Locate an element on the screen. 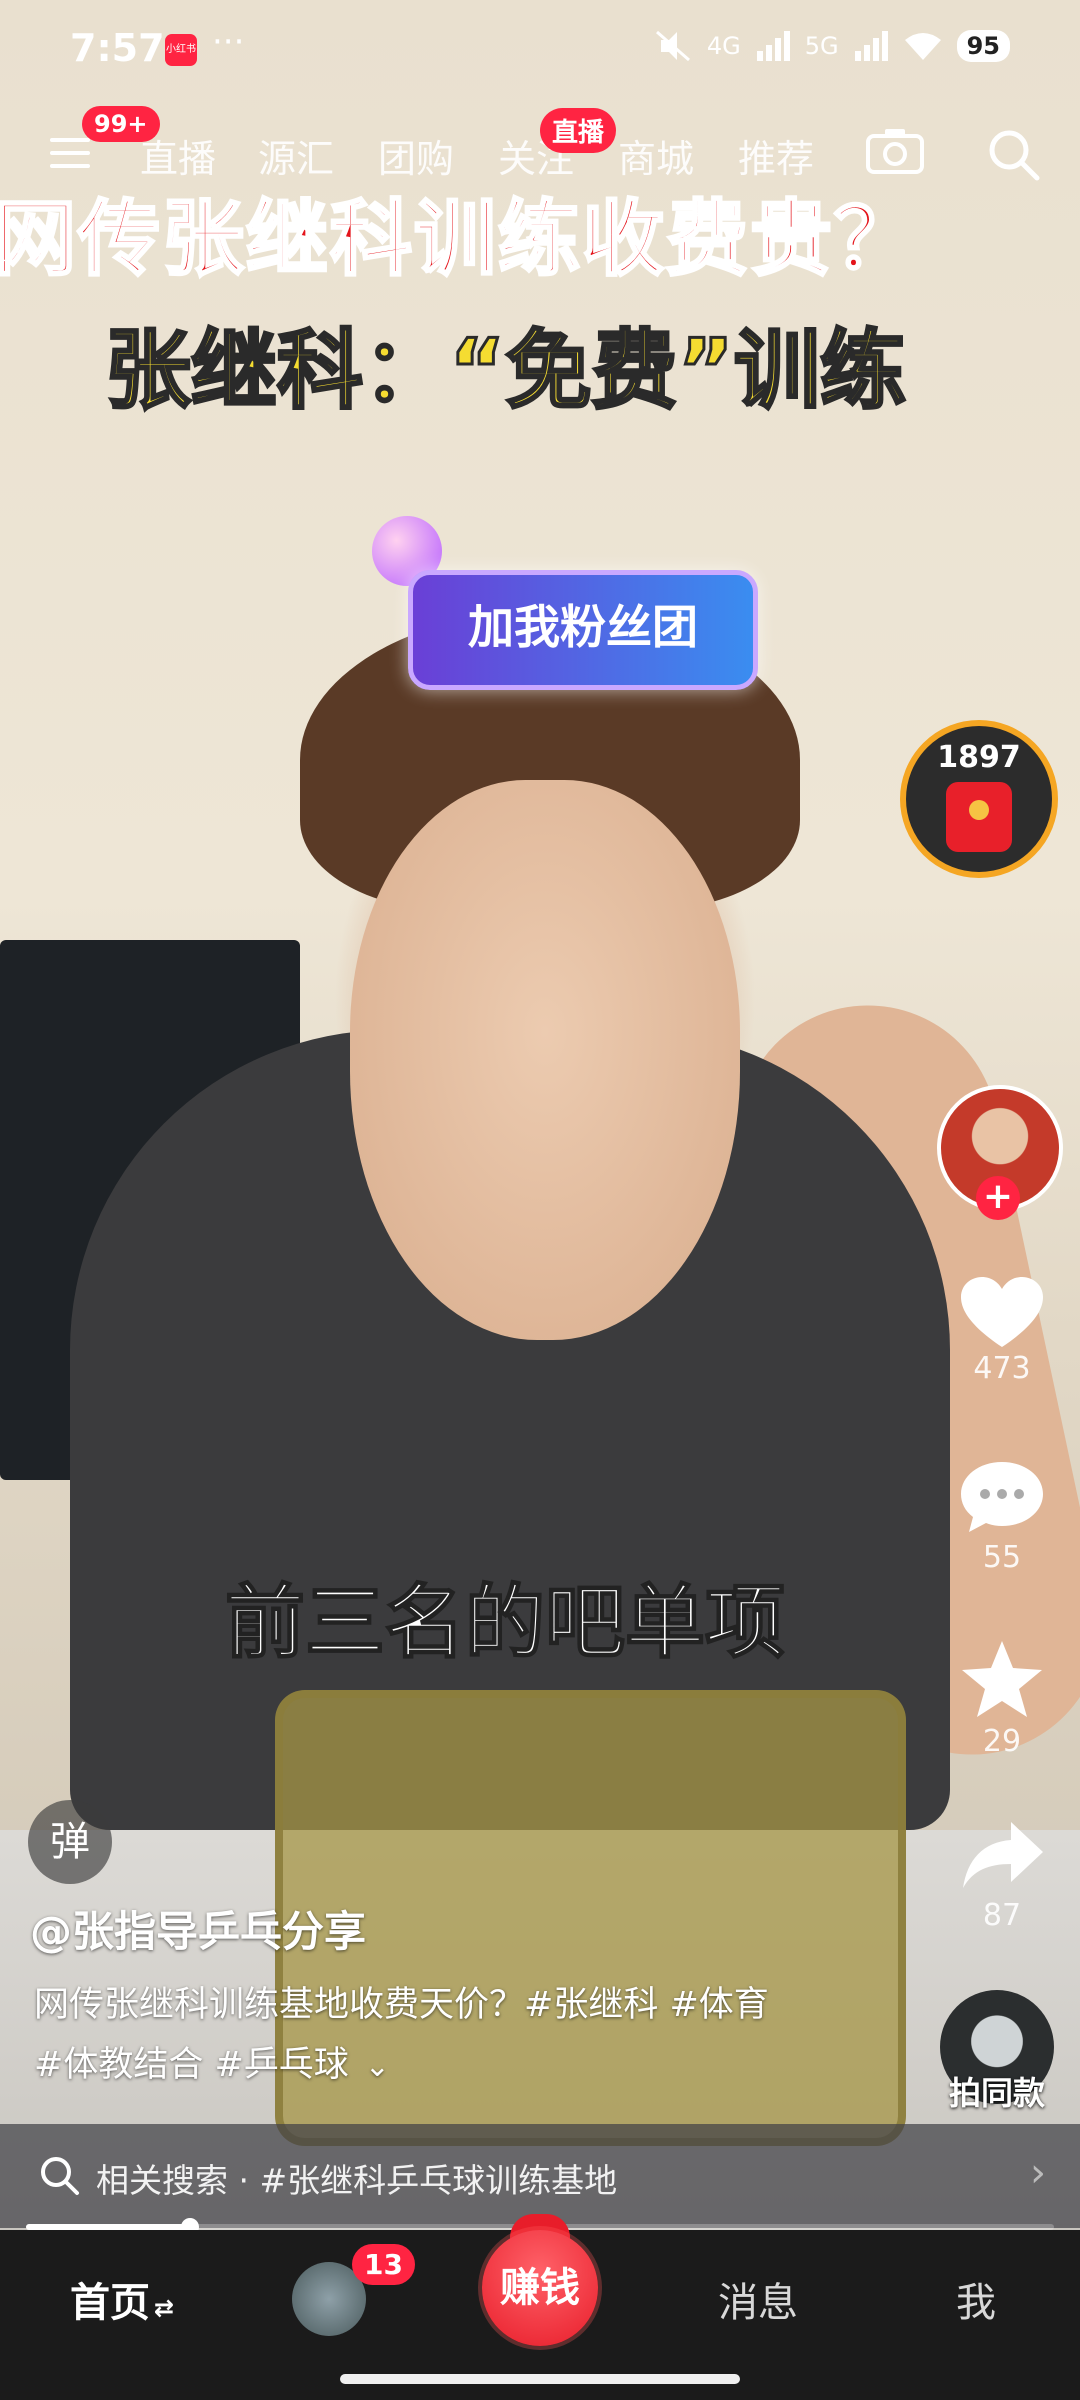 The height and width of the screenshot is (2400, 1080). post-description: 网传张继科训练基地收费天价？#张继科 #体育 #体教结合 #乒乓球 ⌄ is located at coordinates (459, 2036).